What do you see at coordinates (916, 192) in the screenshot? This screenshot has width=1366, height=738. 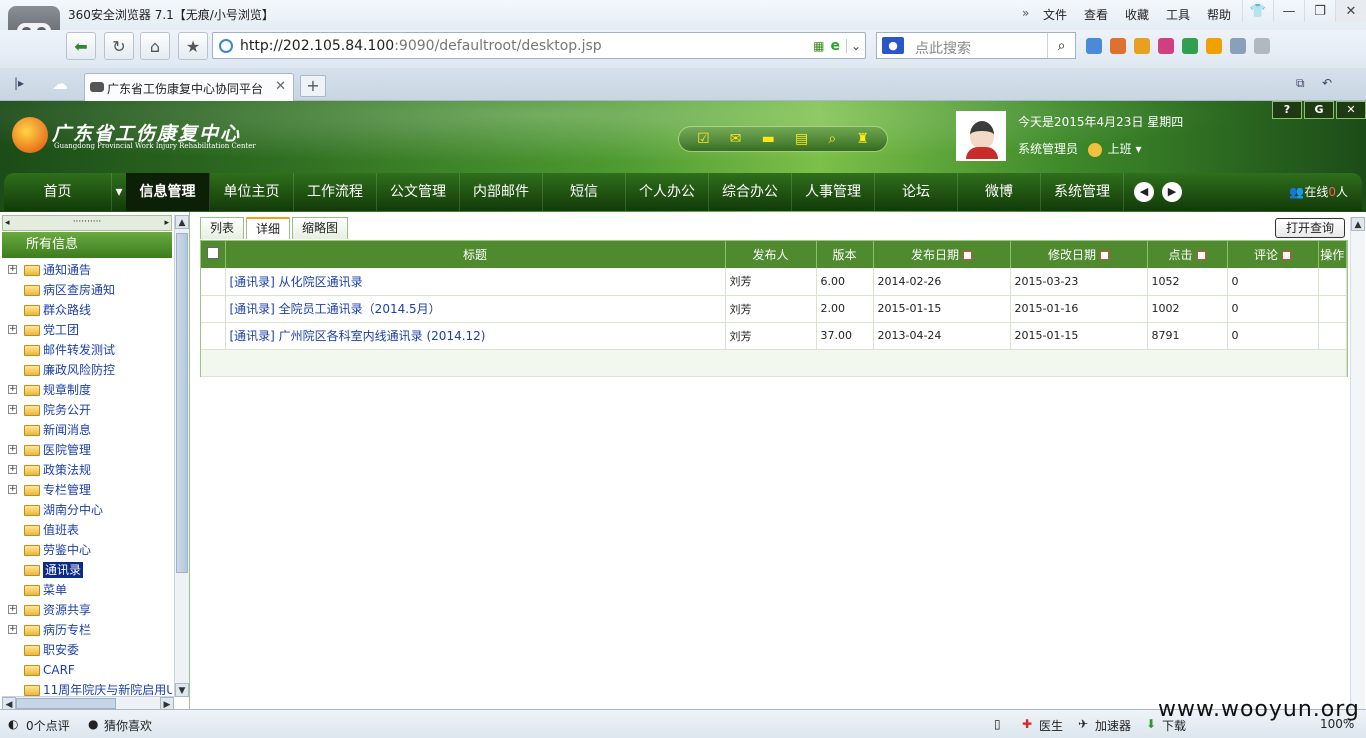 I see `nav-item-forum: 论坛` at bounding box center [916, 192].